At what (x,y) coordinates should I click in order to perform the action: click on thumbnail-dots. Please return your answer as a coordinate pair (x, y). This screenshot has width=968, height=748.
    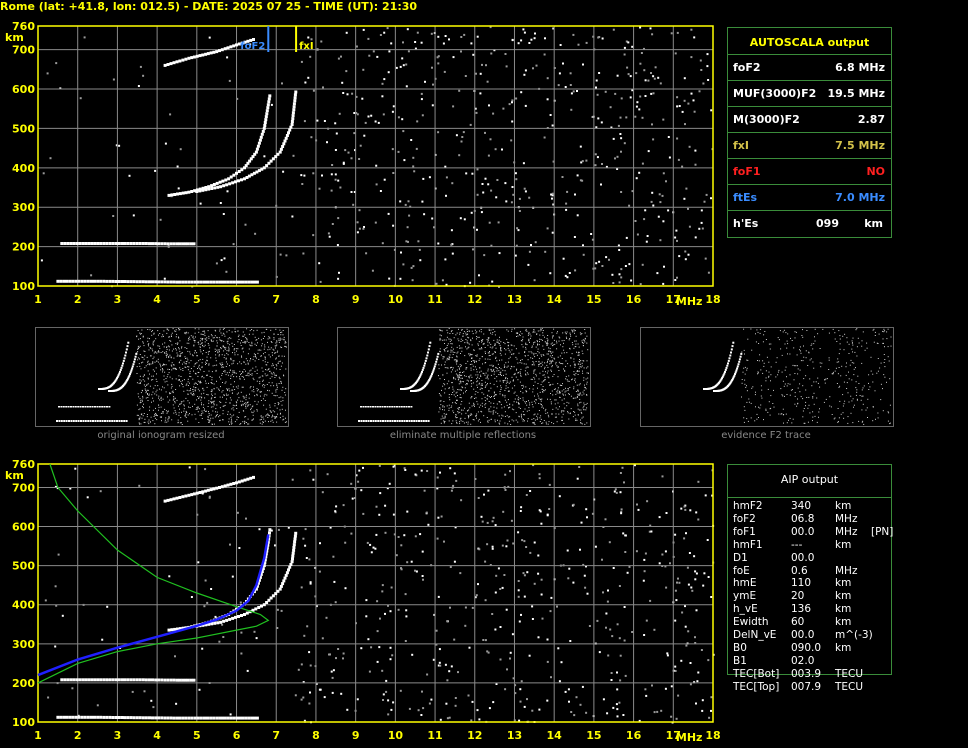
    Looking at the image, I should click on (211, 376).